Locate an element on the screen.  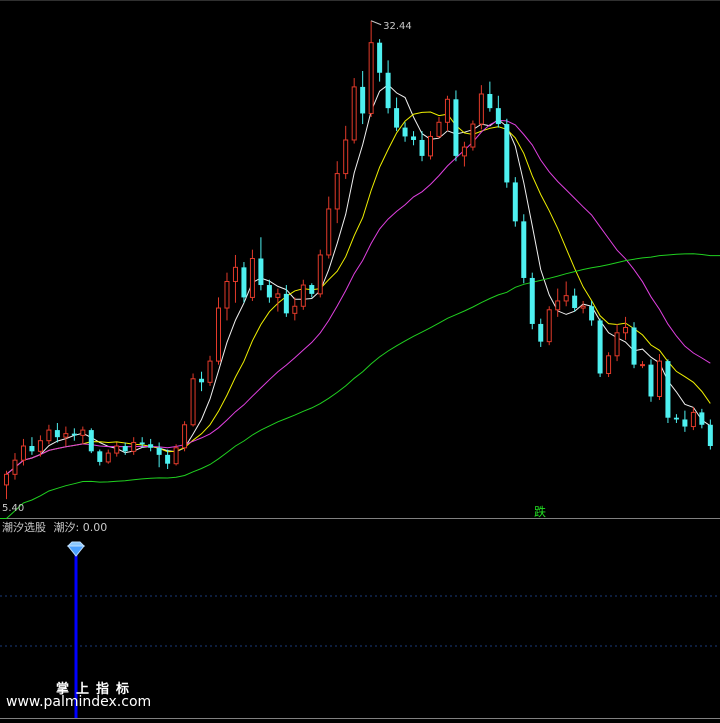
indicator-header: 潮汐选股 潮汐: 0.00 is located at coordinates (56, 528).